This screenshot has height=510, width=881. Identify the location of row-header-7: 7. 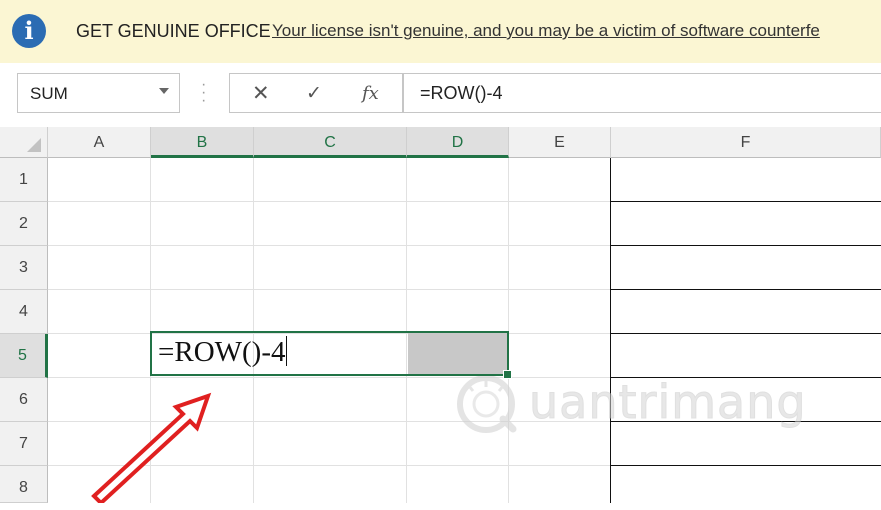
(24, 444).